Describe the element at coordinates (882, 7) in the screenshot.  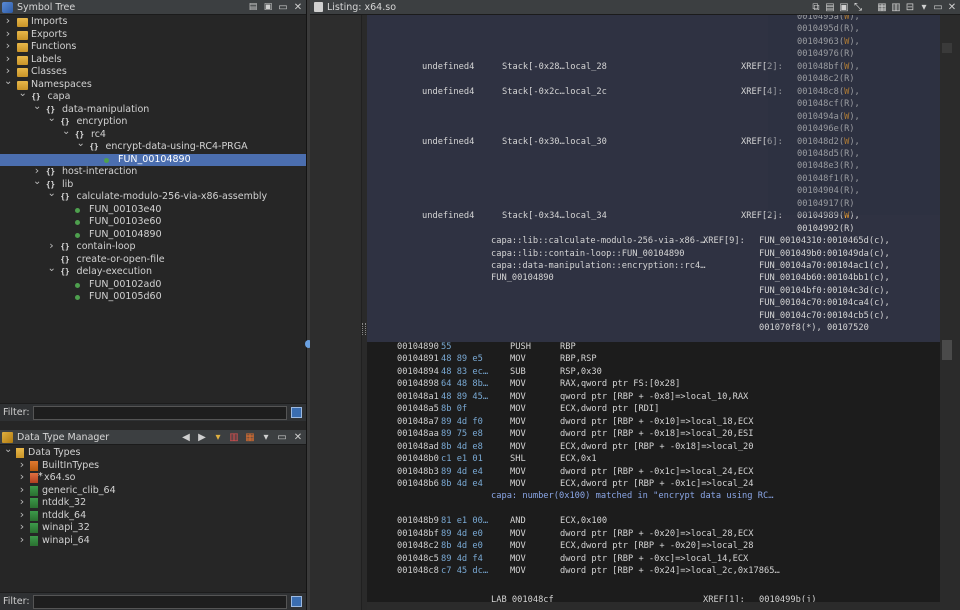
I see `field-layout-icon: ▦` at that location.